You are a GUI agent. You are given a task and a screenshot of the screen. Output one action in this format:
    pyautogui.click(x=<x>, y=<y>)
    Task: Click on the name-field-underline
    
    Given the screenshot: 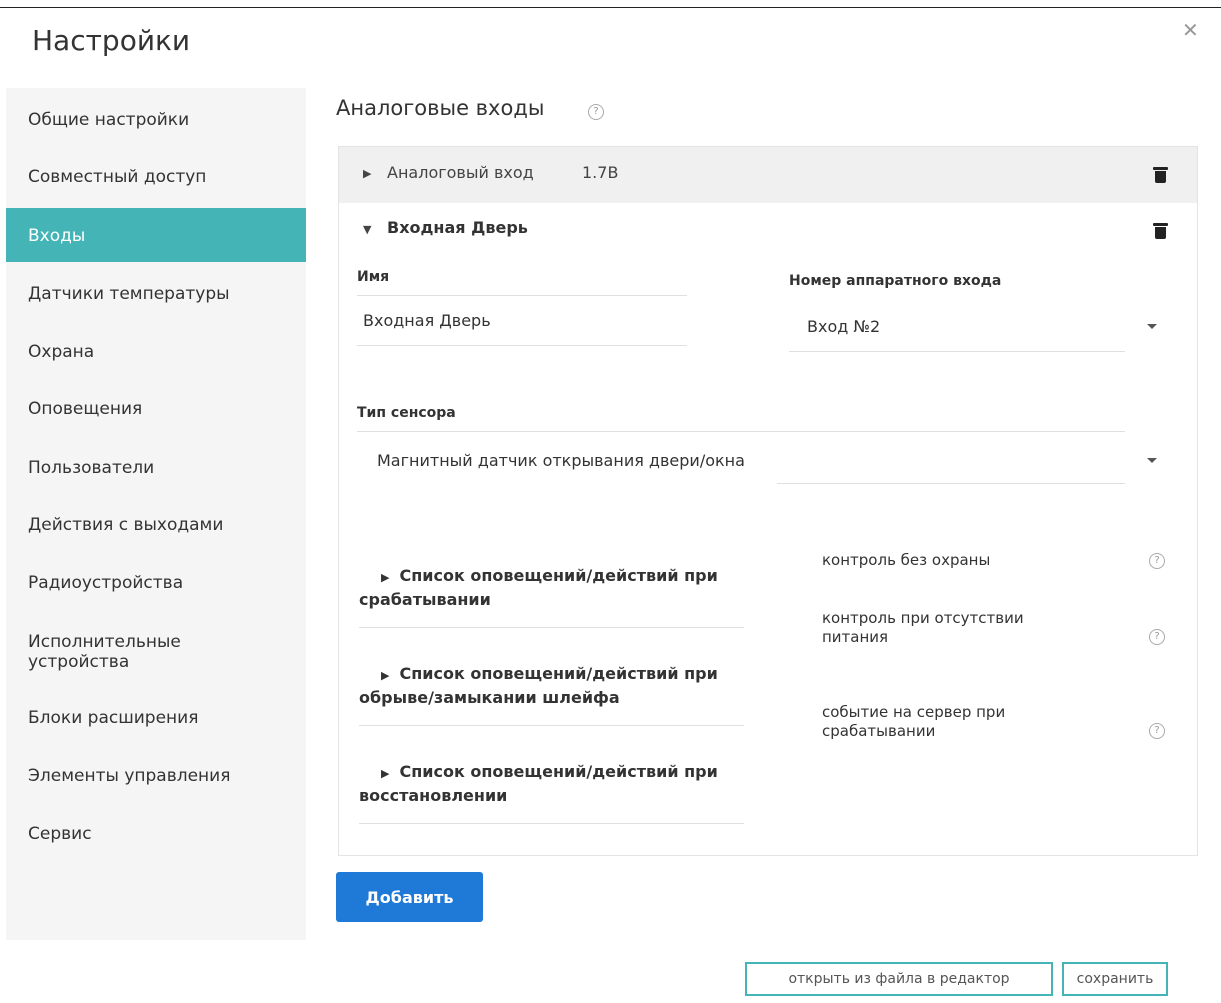 What is the action you would take?
    pyautogui.click(x=522, y=345)
    